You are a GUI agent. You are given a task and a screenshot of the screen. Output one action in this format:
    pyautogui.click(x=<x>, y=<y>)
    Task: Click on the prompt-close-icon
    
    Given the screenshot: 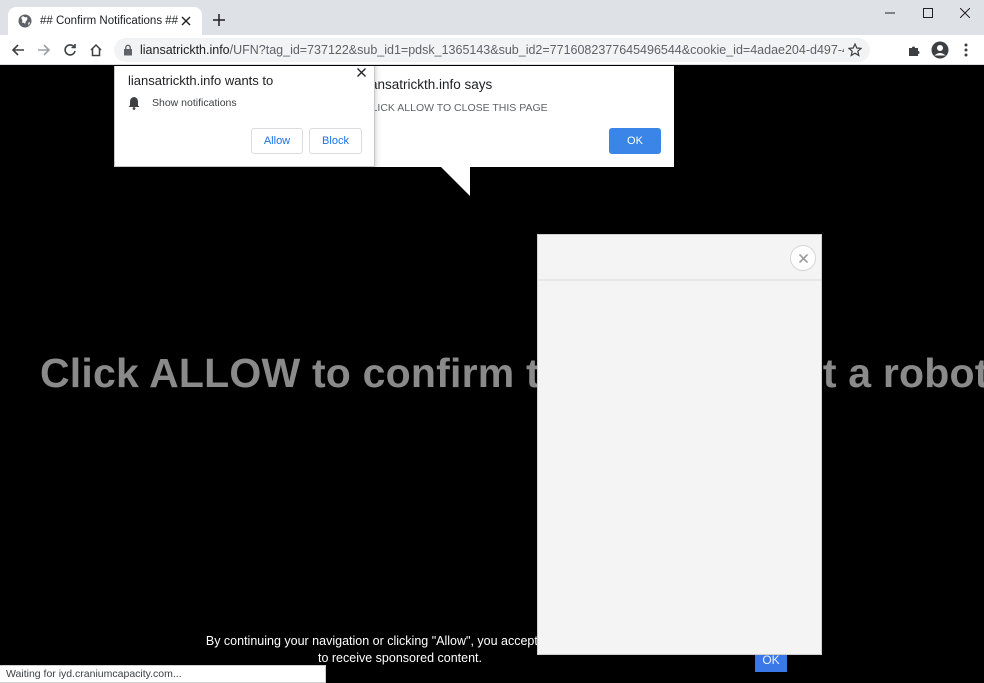 What is the action you would take?
    pyautogui.click(x=361, y=72)
    